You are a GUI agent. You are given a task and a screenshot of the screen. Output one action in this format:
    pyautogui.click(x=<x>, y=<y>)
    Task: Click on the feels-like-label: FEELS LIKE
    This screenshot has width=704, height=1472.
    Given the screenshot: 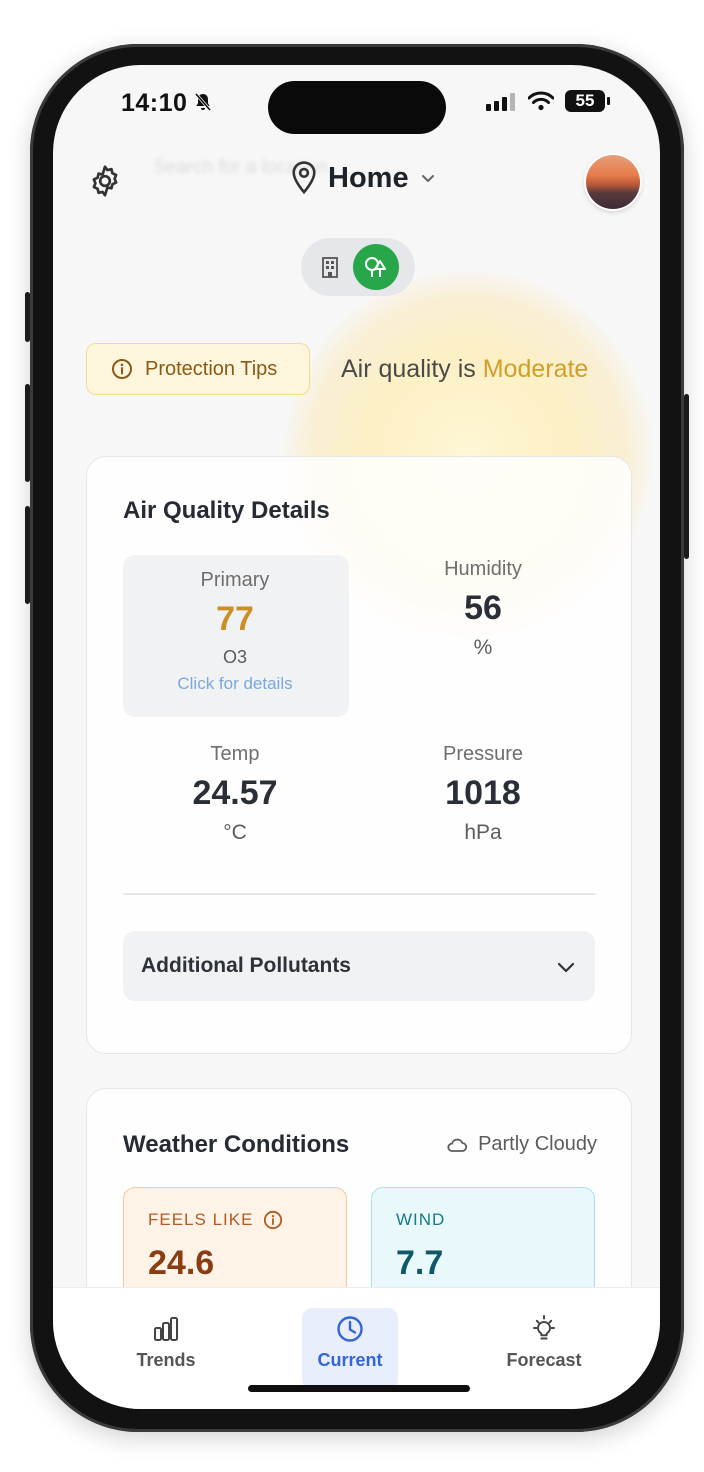 What is the action you would take?
    pyautogui.click(x=201, y=1219)
    